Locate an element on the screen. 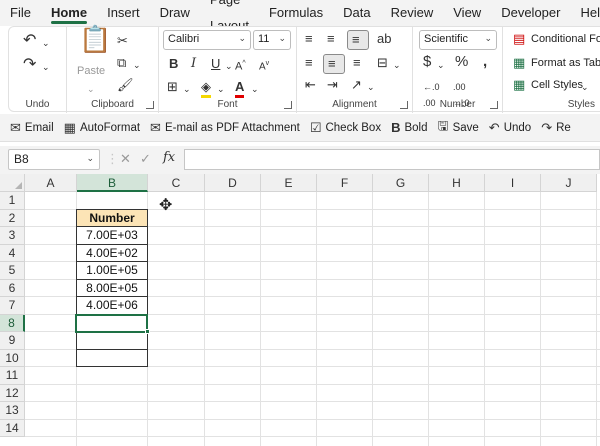 Image resolution: width=600 pixels, height=446 pixels. row-header-7: 7 is located at coordinates (12, 306).